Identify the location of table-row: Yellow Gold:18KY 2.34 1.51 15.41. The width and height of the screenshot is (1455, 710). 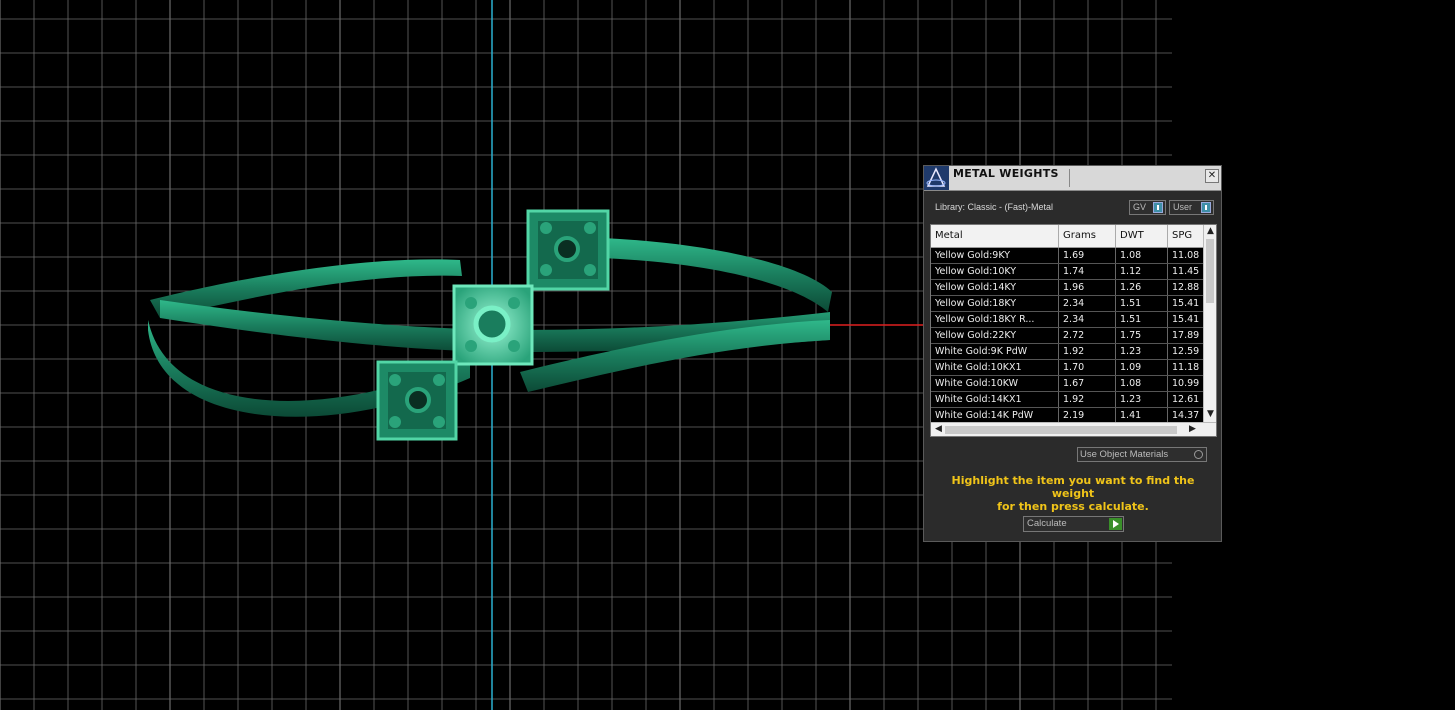
(1069, 304).